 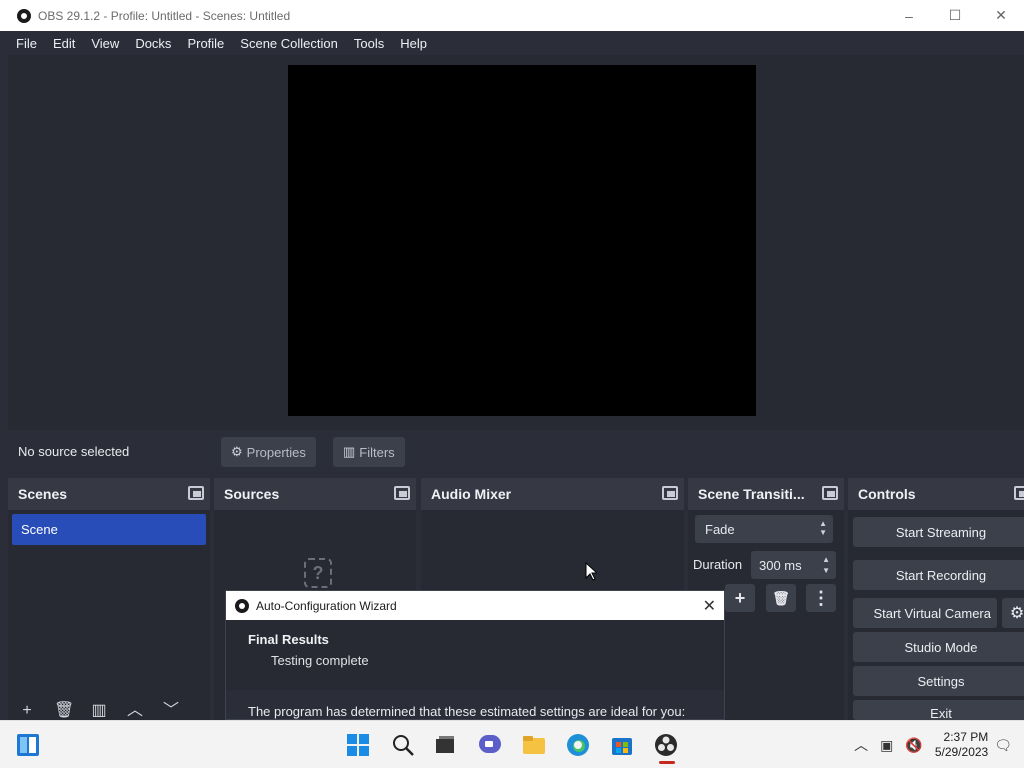 What do you see at coordinates (276, 452) in the screenshot?
I see `properties-label: Properties` at bounding box center [276, 452].